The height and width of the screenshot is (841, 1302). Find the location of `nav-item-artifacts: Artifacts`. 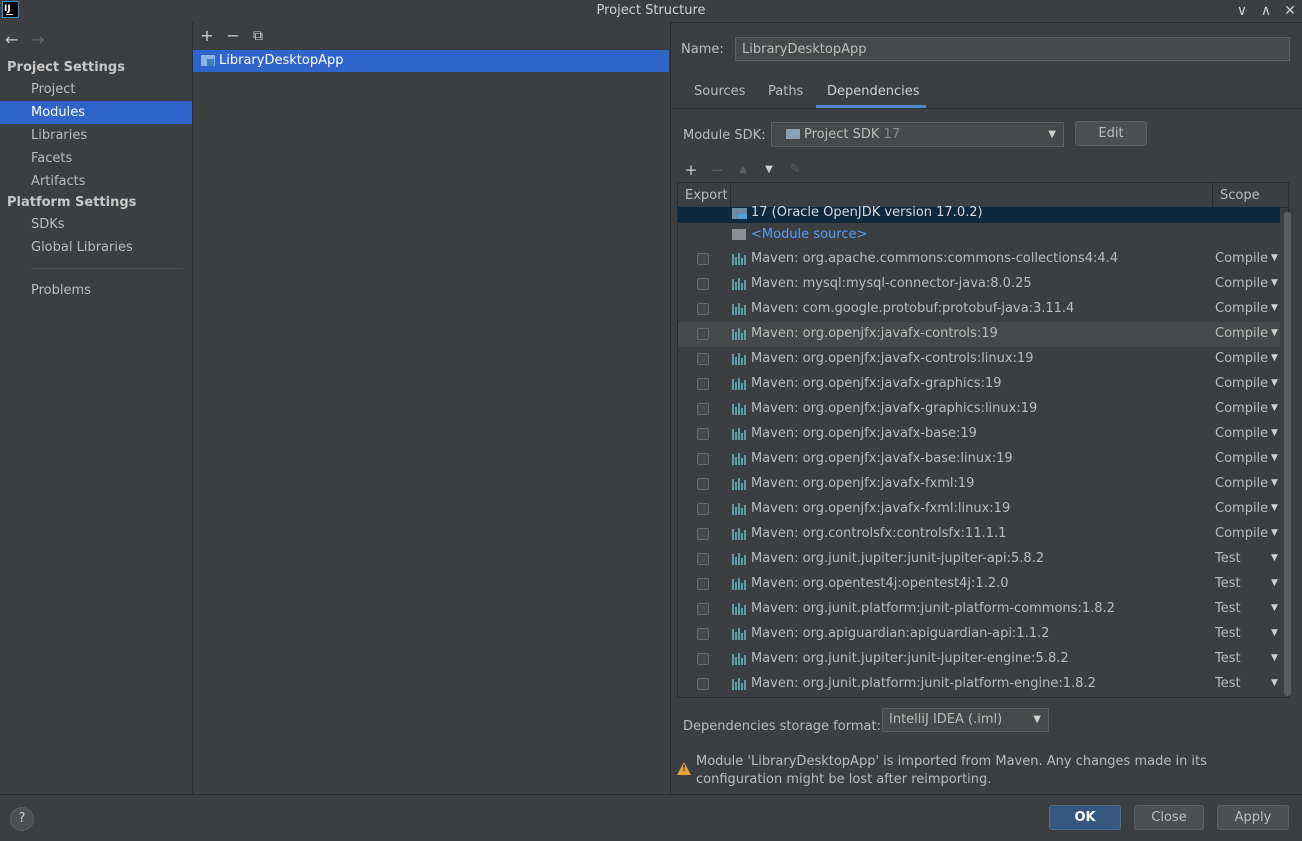

nav-item-artifacts: Artifacts is located at coordinates (96, 181).